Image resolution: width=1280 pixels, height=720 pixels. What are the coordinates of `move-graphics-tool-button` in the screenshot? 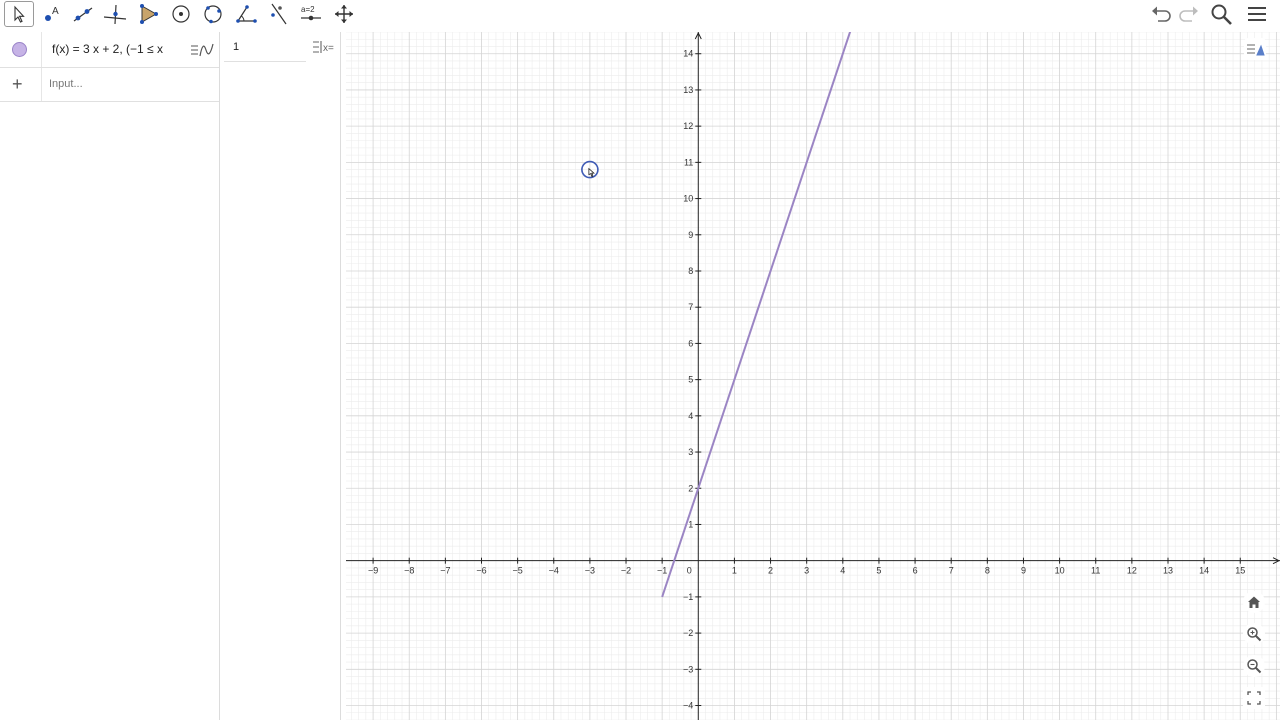 It's located at (344, 14).